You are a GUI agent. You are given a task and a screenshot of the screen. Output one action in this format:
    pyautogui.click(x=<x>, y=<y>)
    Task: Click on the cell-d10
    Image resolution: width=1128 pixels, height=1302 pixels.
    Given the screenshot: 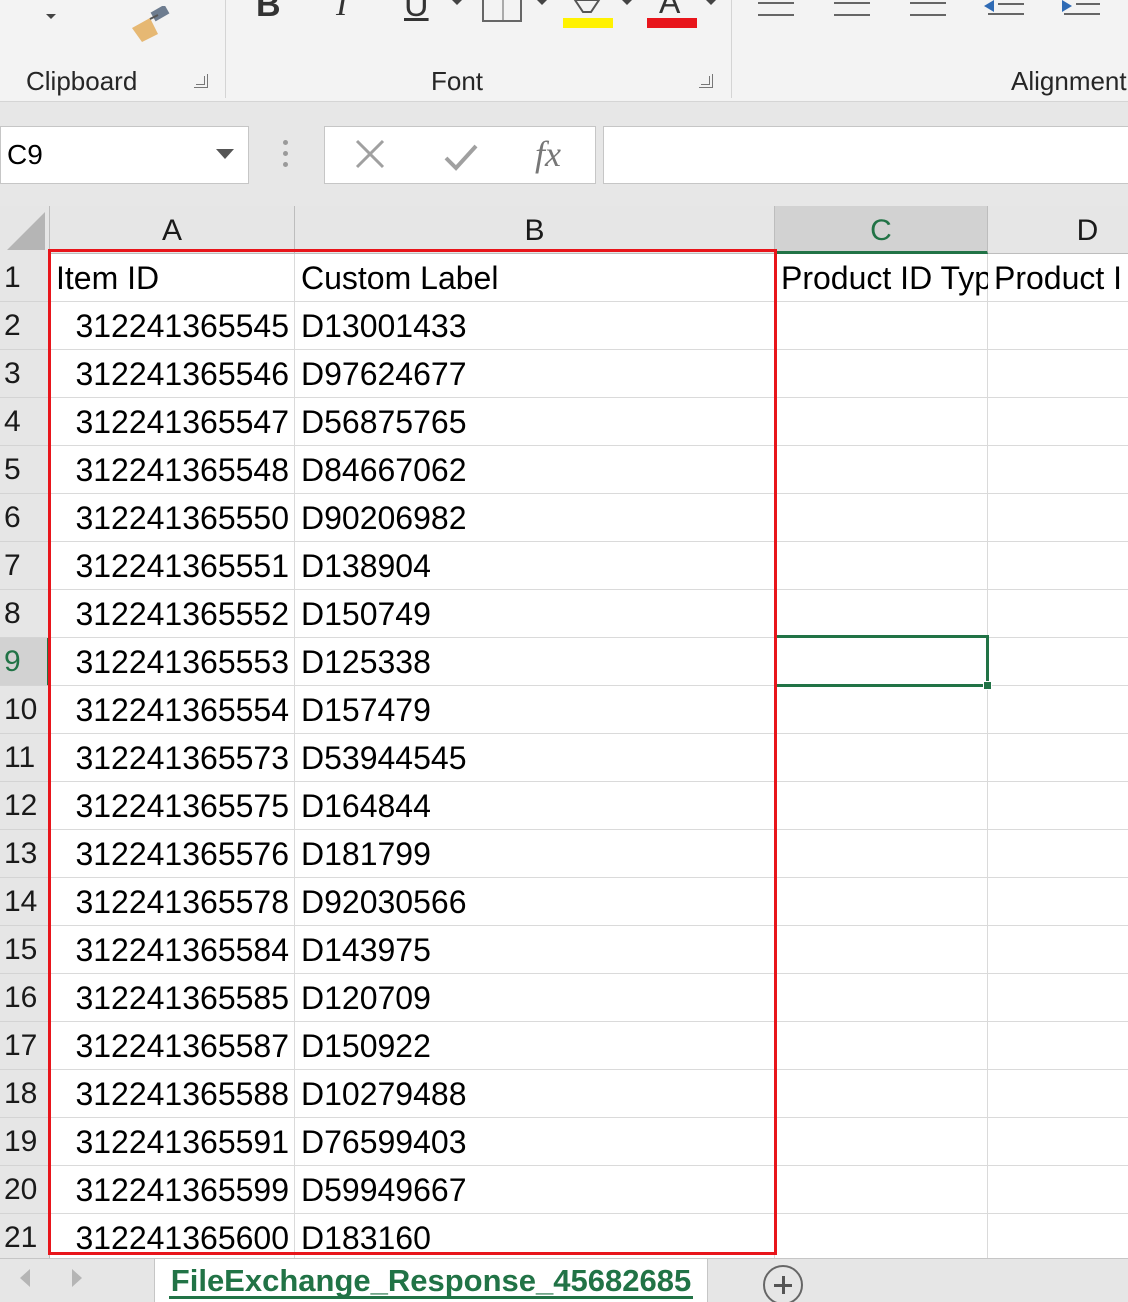 What is the action you would take?
    pyautogui.click(x=1058, y=710)
    